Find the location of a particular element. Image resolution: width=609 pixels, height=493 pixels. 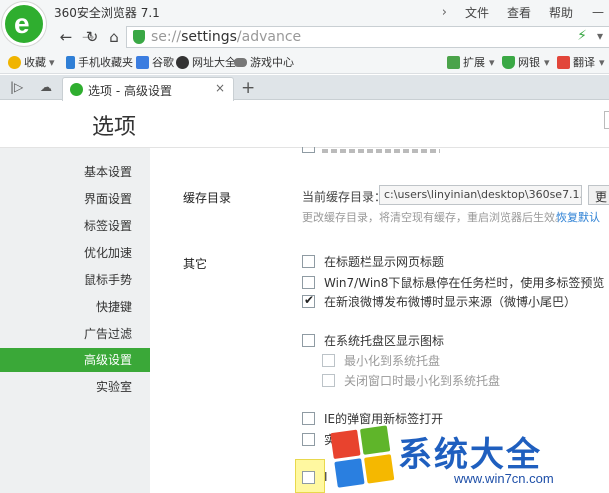

option-close-to-tray: 关闭窗口时最小化到系统托盘 is located at coordinates (411, 380).